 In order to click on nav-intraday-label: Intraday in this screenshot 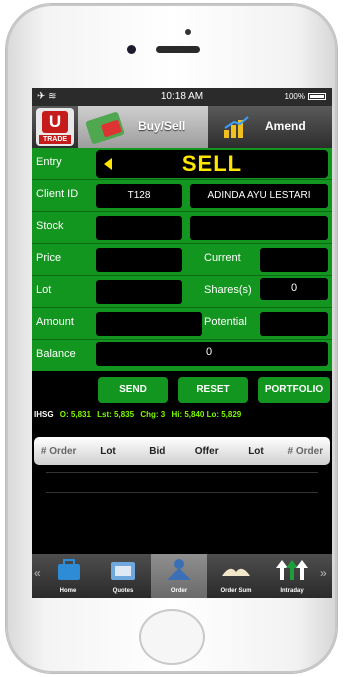, I will do `click(292, 591)`.